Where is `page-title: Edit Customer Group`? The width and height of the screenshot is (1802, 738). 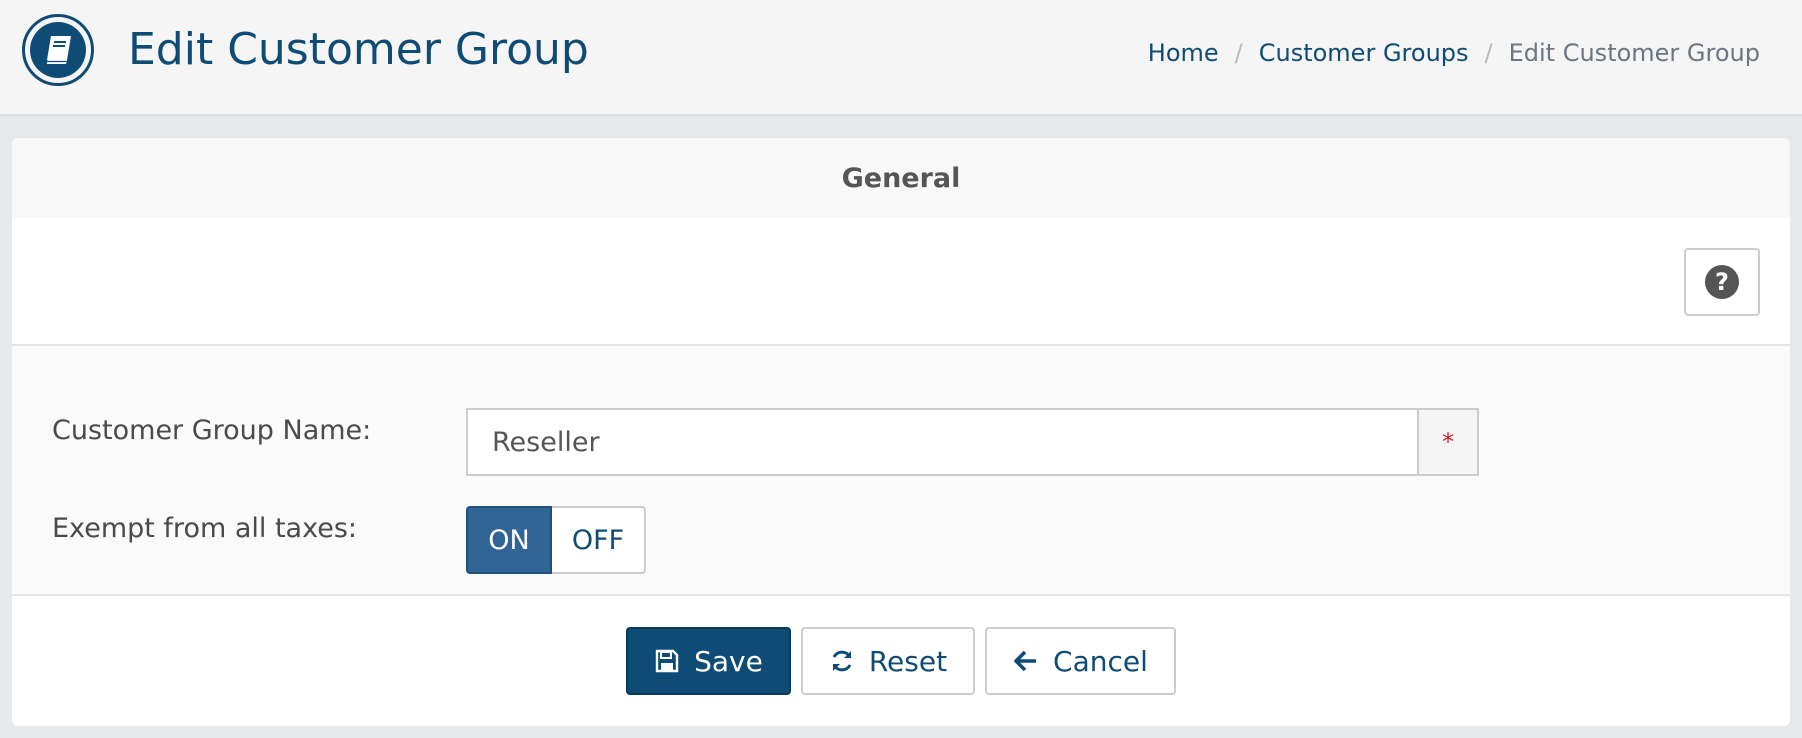
page-title: Edit Customer Group is located at coordinates (358, 49).